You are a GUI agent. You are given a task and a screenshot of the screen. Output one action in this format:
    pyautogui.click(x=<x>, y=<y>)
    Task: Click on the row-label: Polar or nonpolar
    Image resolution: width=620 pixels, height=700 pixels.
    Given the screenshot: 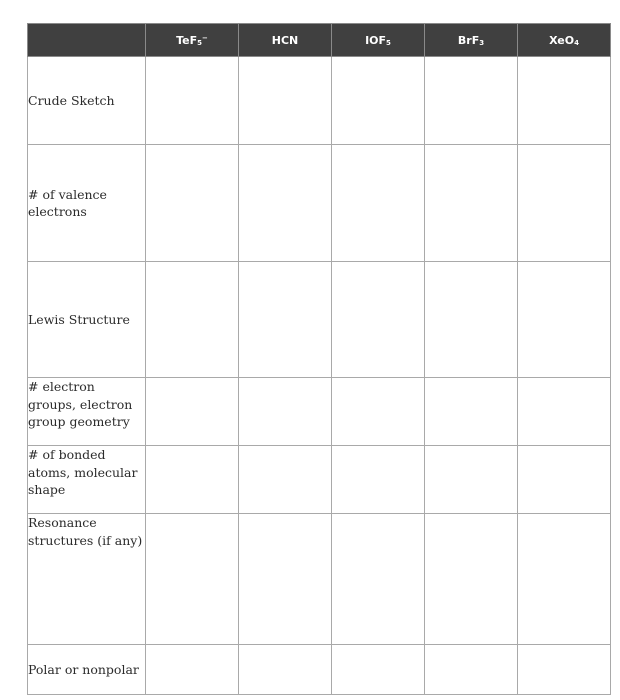 What is the action you would take?
    pyautogui.click(x=86, y=669)
    